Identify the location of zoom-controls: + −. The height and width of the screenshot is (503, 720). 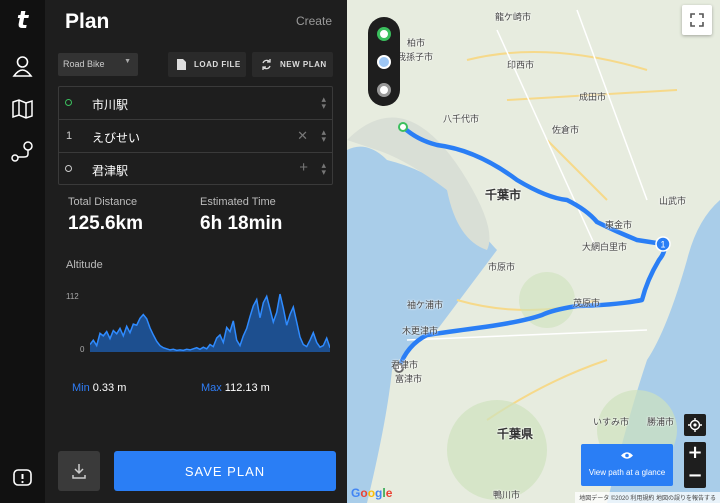
(695, 465).